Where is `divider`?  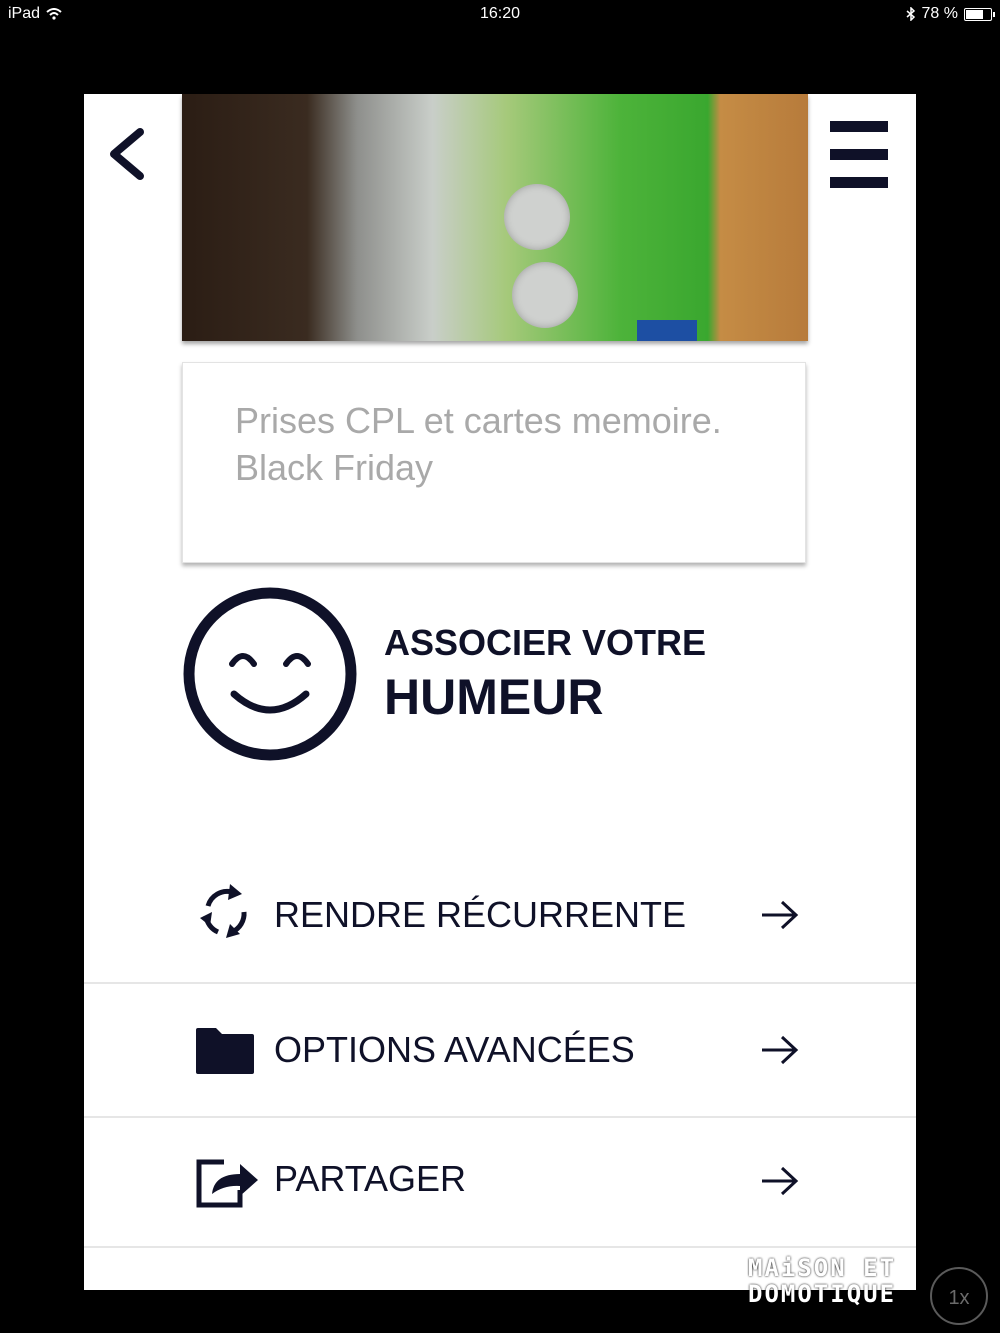 divider is located at coordinates (500, 1247).